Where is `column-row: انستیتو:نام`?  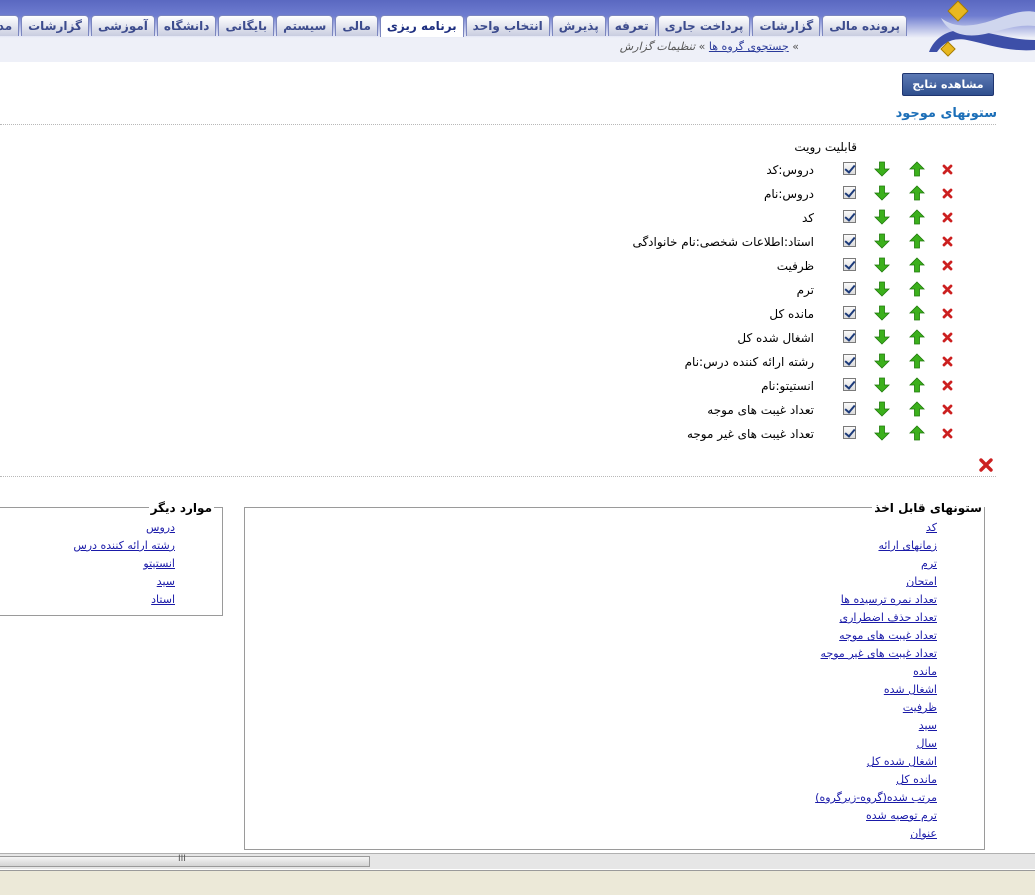
column-row: انستیتو:نام is located at coordinates (517, 387).